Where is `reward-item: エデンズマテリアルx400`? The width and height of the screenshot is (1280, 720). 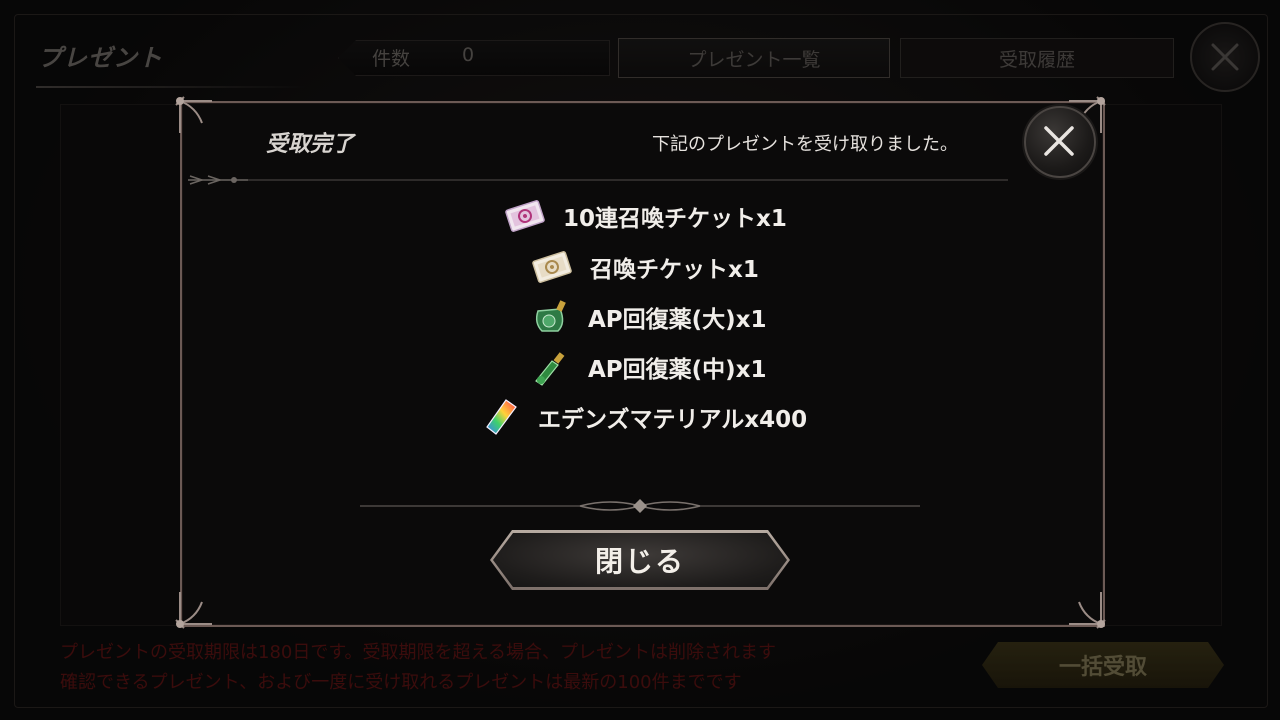 reward-item: エデンズマテリアルx400 is located at coordinates (643, 417).